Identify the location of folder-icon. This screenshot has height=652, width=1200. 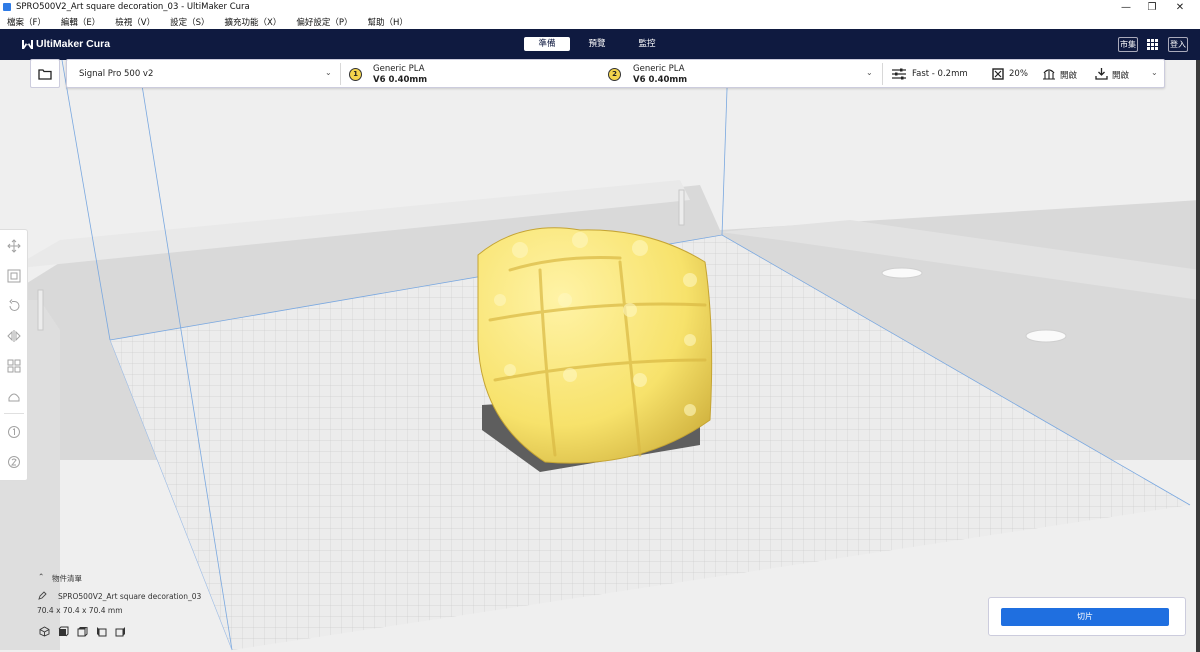
(45, 74).